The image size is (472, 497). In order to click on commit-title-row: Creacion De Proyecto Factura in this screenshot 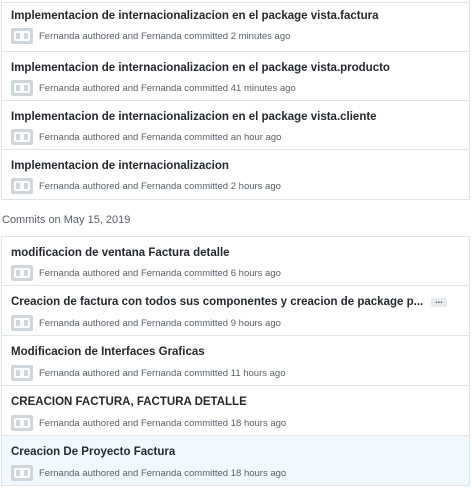, I will do `click(93, 452)`.